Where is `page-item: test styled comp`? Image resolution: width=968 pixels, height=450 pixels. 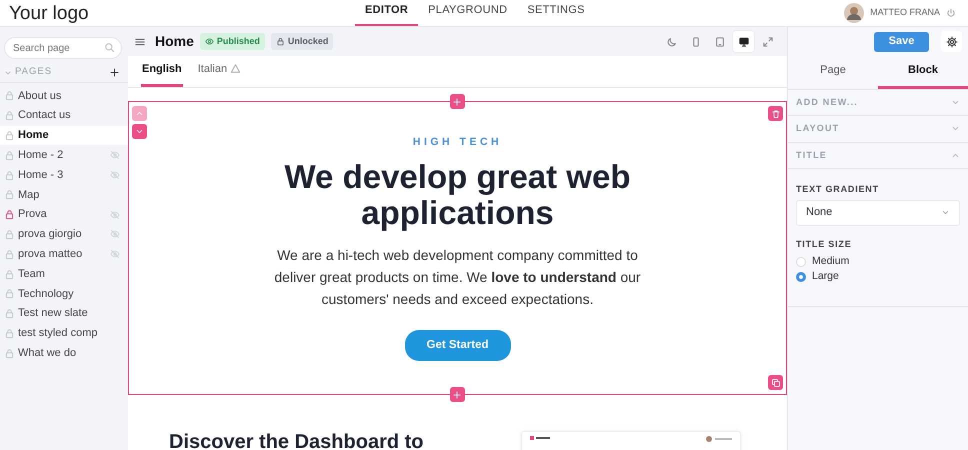
page-item: test styled comp is located at coordinates (64, 334).